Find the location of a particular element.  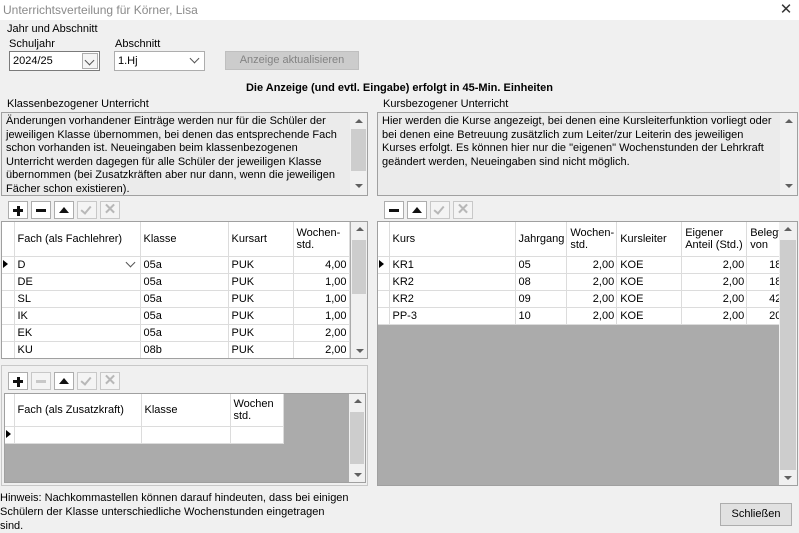

cell-fach: DE is located at coordinates (77, 282).